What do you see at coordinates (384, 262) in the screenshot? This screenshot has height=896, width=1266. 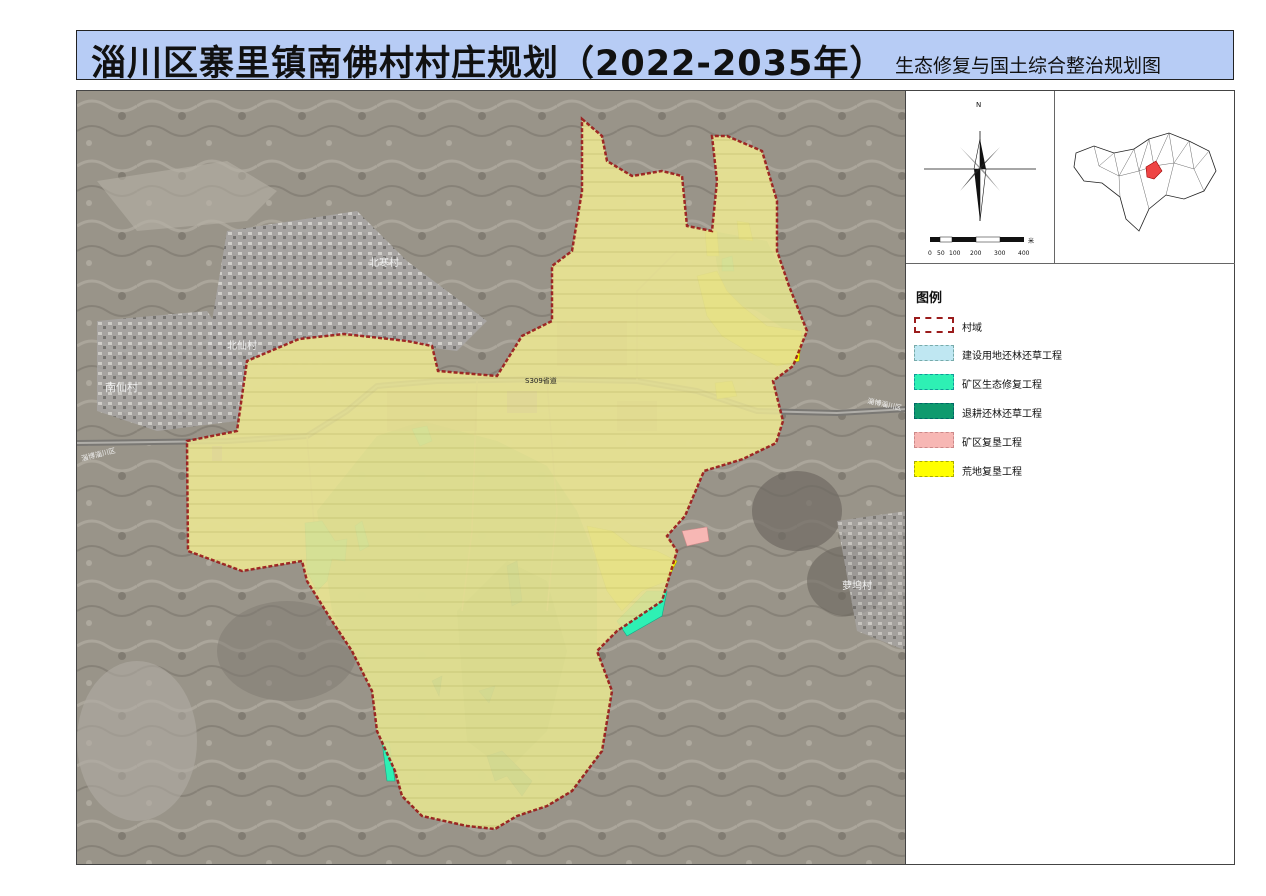 I see `label-beihan: 北寒村` at bounding box center [384, 262].